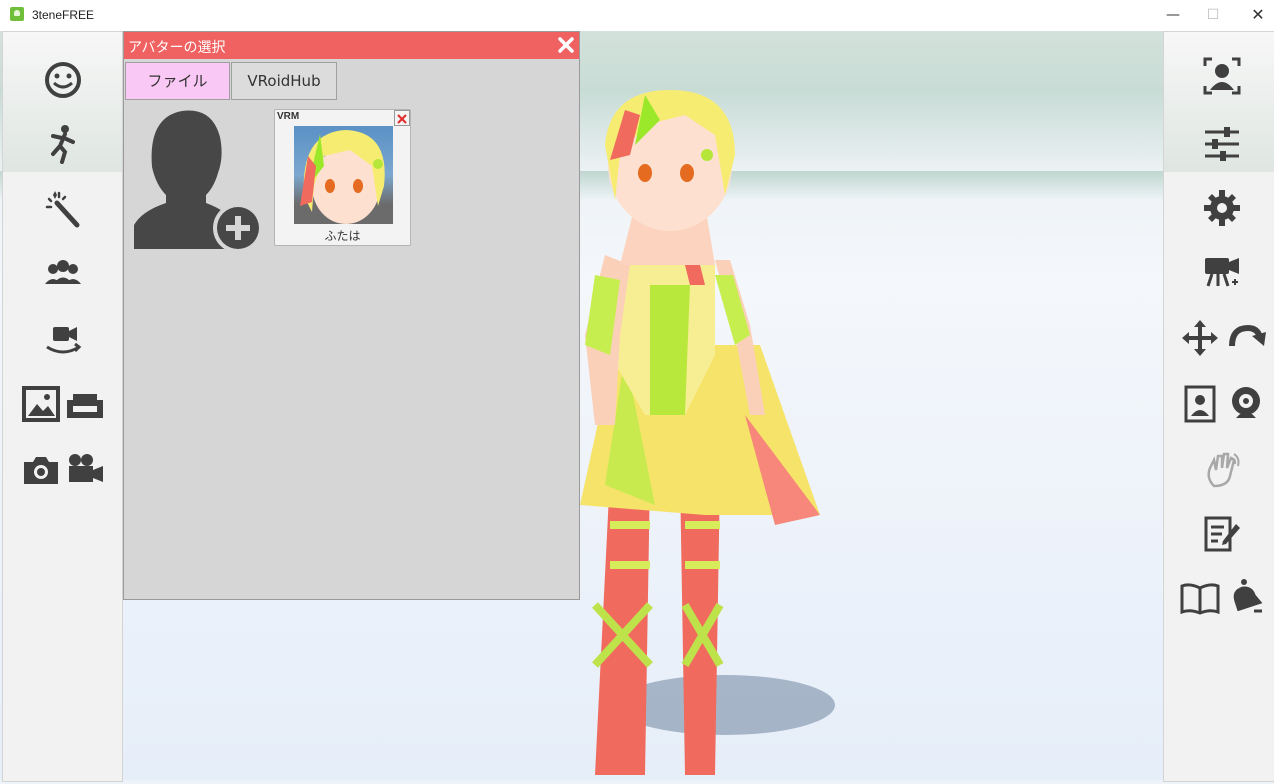 The width and height of the screenshot is (1274, 784). I want to click on title-bar: 3teneFREE — ☐ ✕, so click(637, 16).